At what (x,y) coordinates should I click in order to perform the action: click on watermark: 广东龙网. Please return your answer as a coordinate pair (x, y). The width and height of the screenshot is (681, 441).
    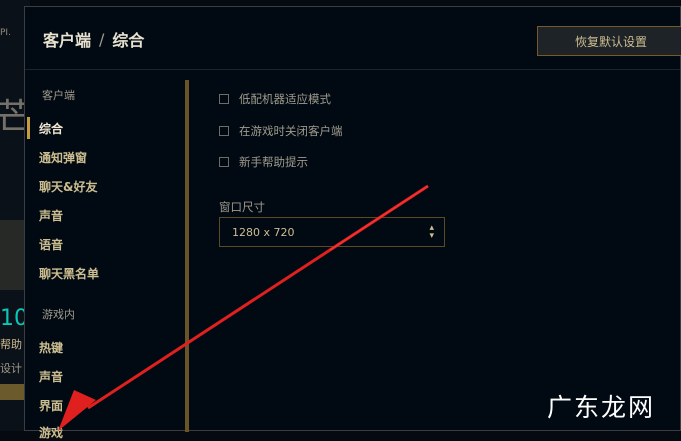
    Looking at the image, I should click on (601, 407).